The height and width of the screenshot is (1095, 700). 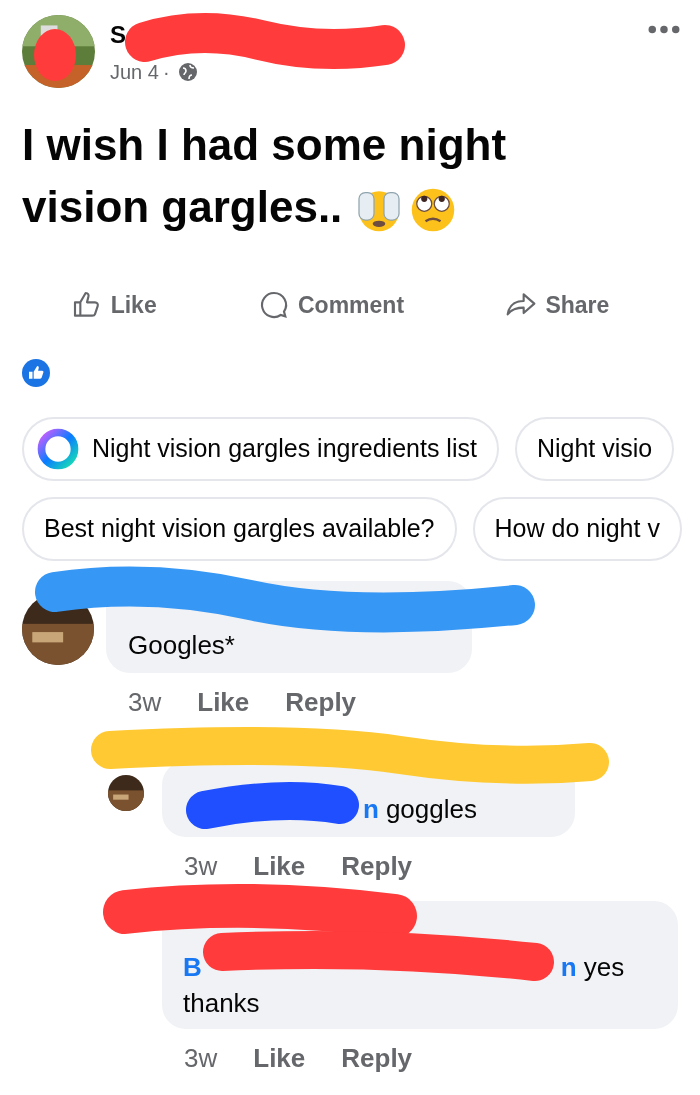 What do you see at coordinates (154, 35) in the screenshot?
I see `author-name: S` at bounding box center [154, 35].